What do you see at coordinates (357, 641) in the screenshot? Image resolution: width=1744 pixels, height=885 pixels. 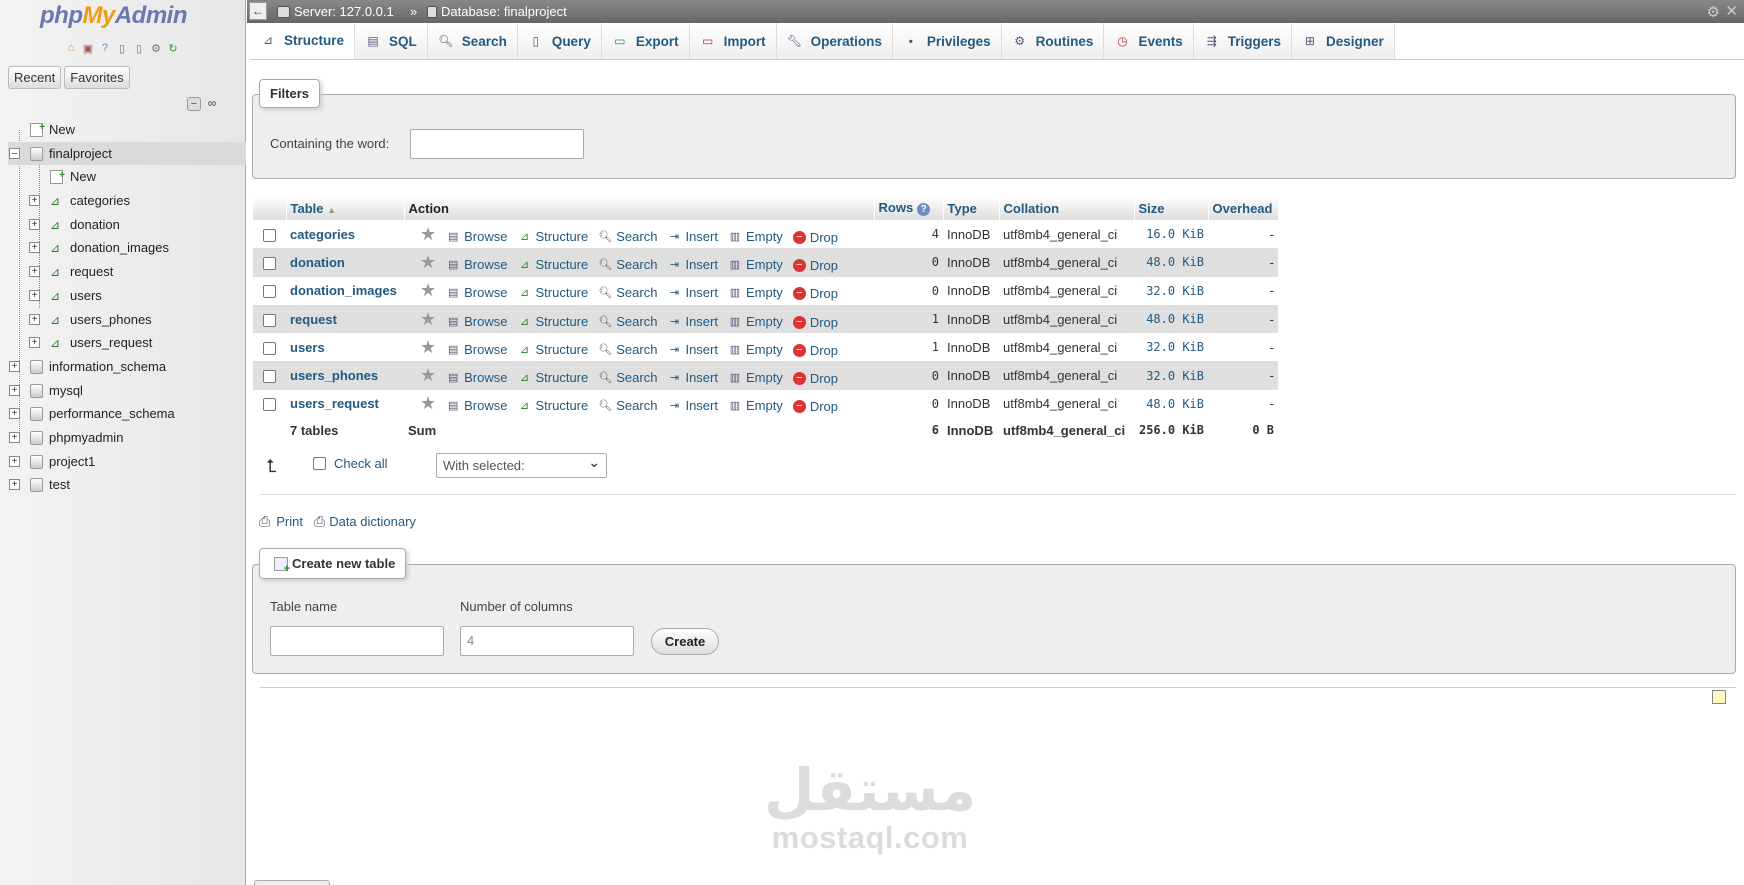 I see `table-name-input` at bounding box center [357, 641].